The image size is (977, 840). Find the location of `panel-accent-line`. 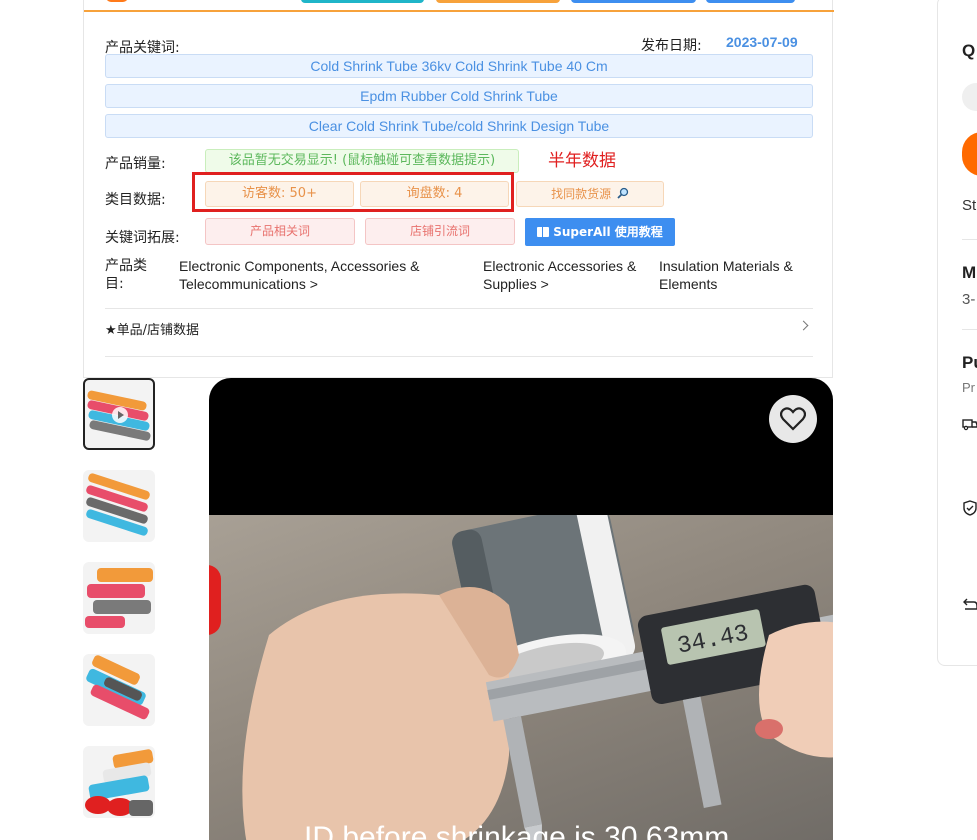

panel-accent-line is located at coordinates (459, 11).